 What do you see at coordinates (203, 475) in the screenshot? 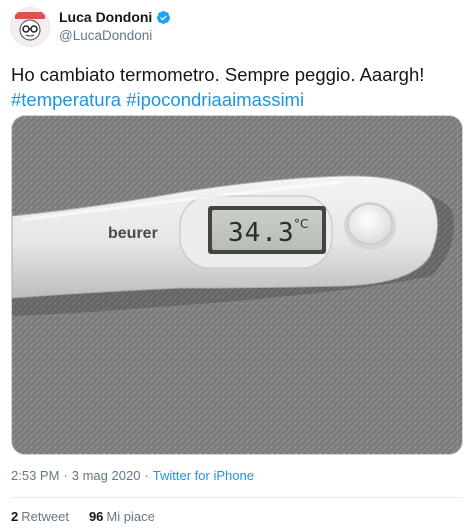
I see `tweet-source-link: Twitter for iPhone` at bounding box center [203, 475].